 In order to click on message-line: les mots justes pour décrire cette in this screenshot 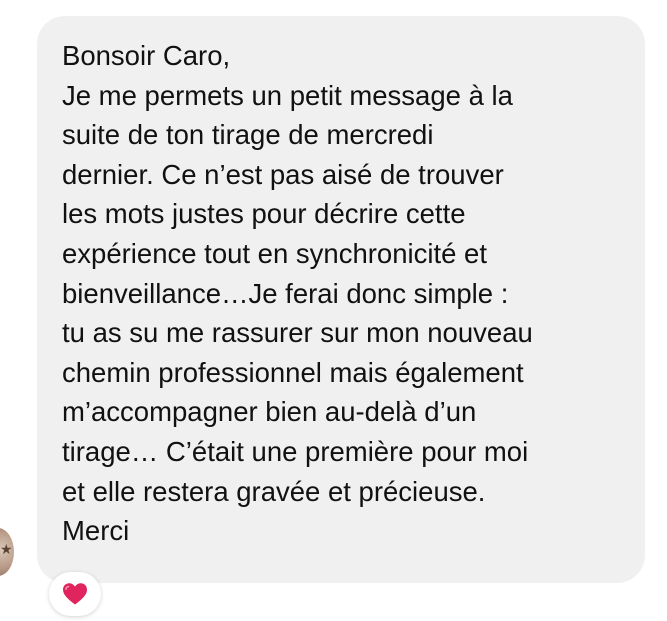, I will do `click(264, 214)`.